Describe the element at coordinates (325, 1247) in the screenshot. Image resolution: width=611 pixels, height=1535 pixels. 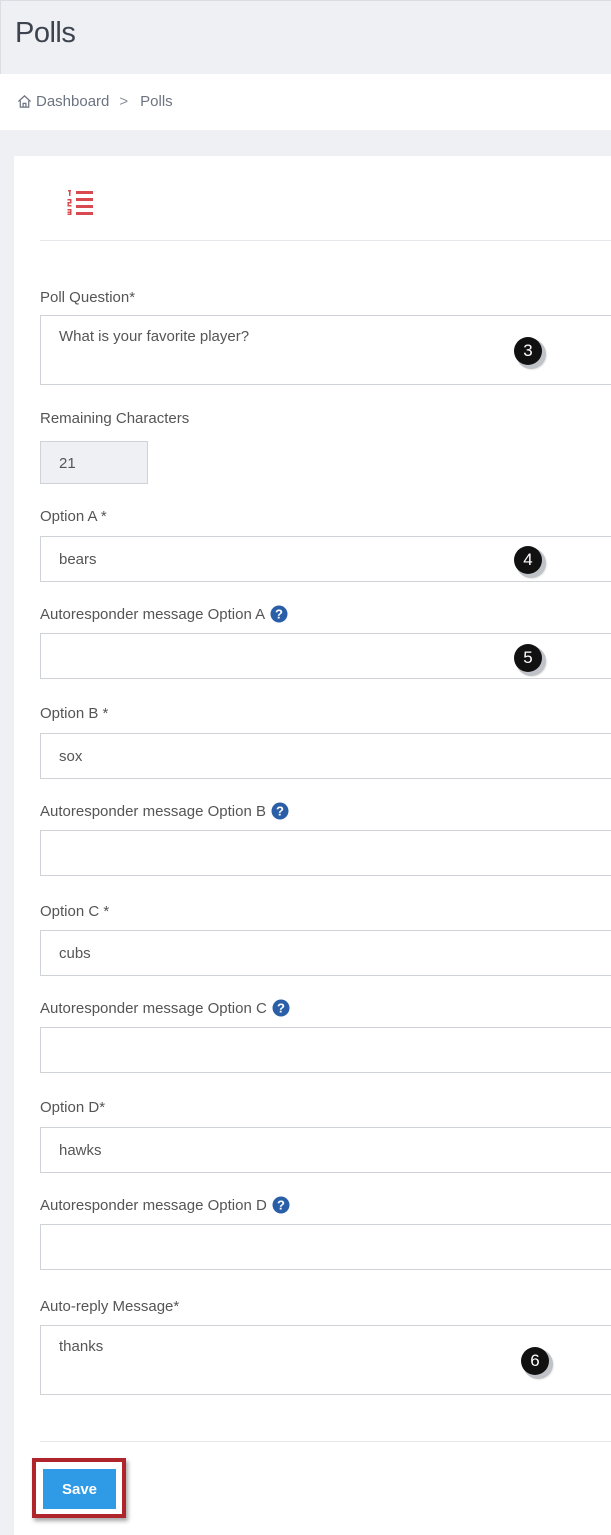
I see `autoresponder-d-input` at that location.